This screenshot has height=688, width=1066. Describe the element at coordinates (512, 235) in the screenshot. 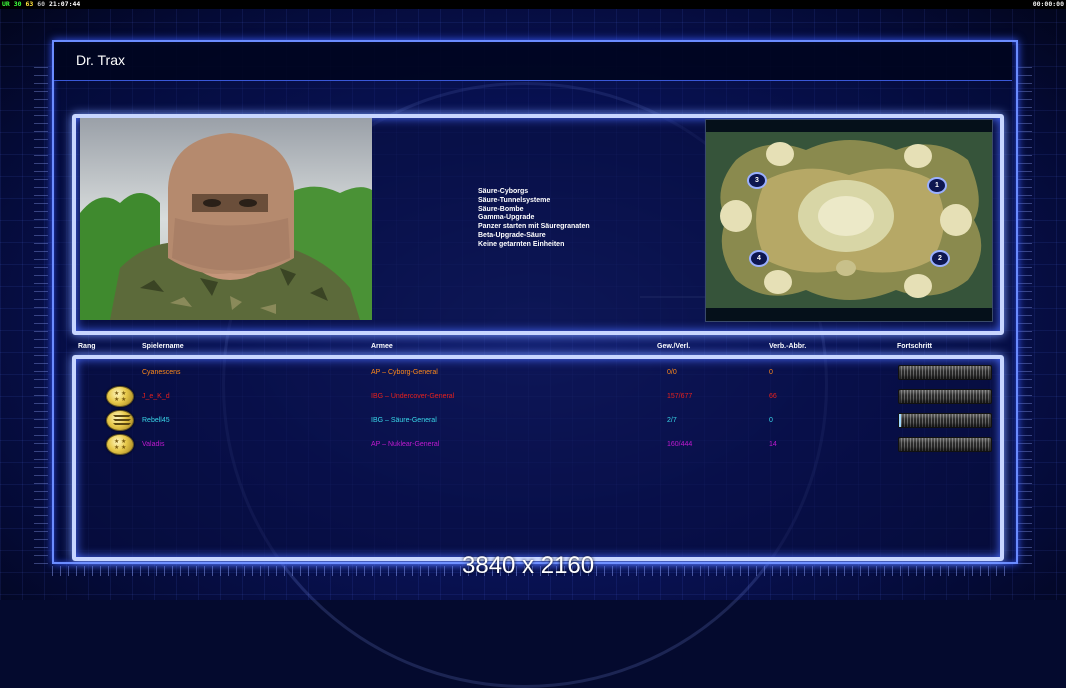

I see `feature-item: Beta-Upgrade-Säure` at that location.